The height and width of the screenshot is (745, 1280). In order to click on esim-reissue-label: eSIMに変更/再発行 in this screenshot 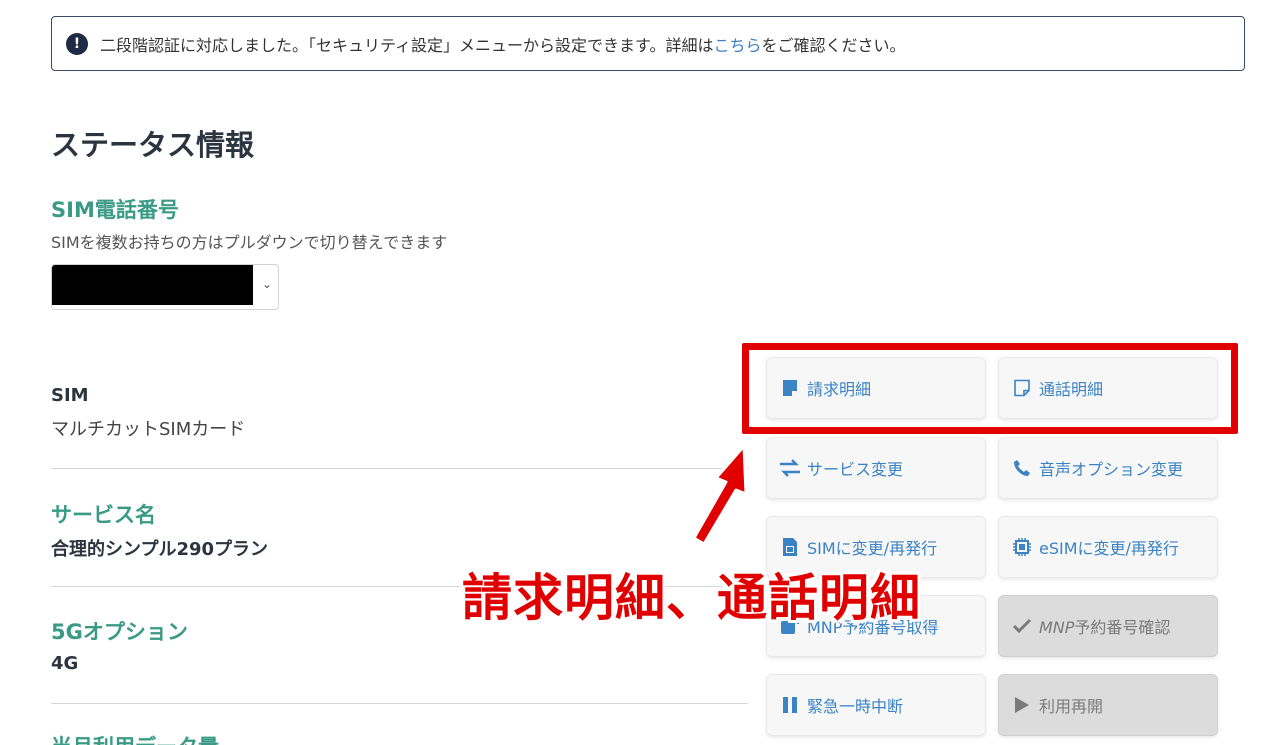, I will do `click(1109, 548)`.